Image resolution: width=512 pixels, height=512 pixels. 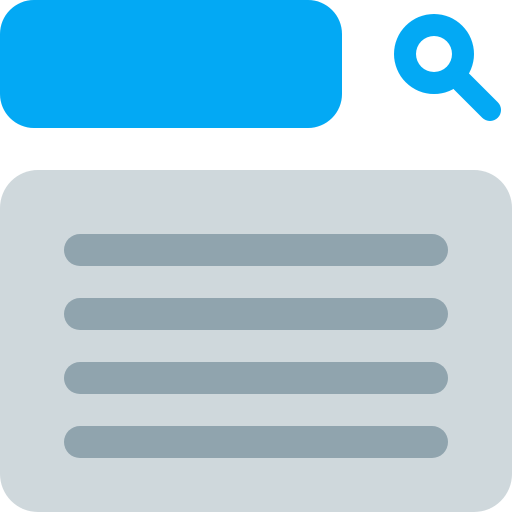 I want to click on search-icon, so click(x=447, y=67).